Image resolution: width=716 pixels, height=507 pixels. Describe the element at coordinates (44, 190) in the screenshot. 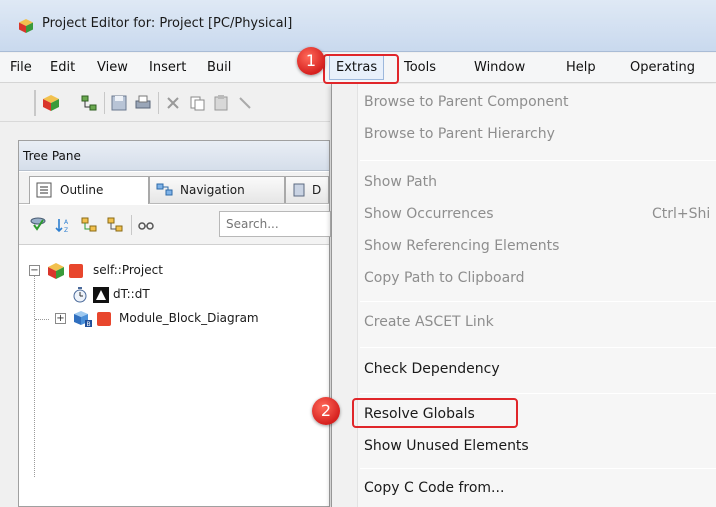

I see `outline-icon` at that location.